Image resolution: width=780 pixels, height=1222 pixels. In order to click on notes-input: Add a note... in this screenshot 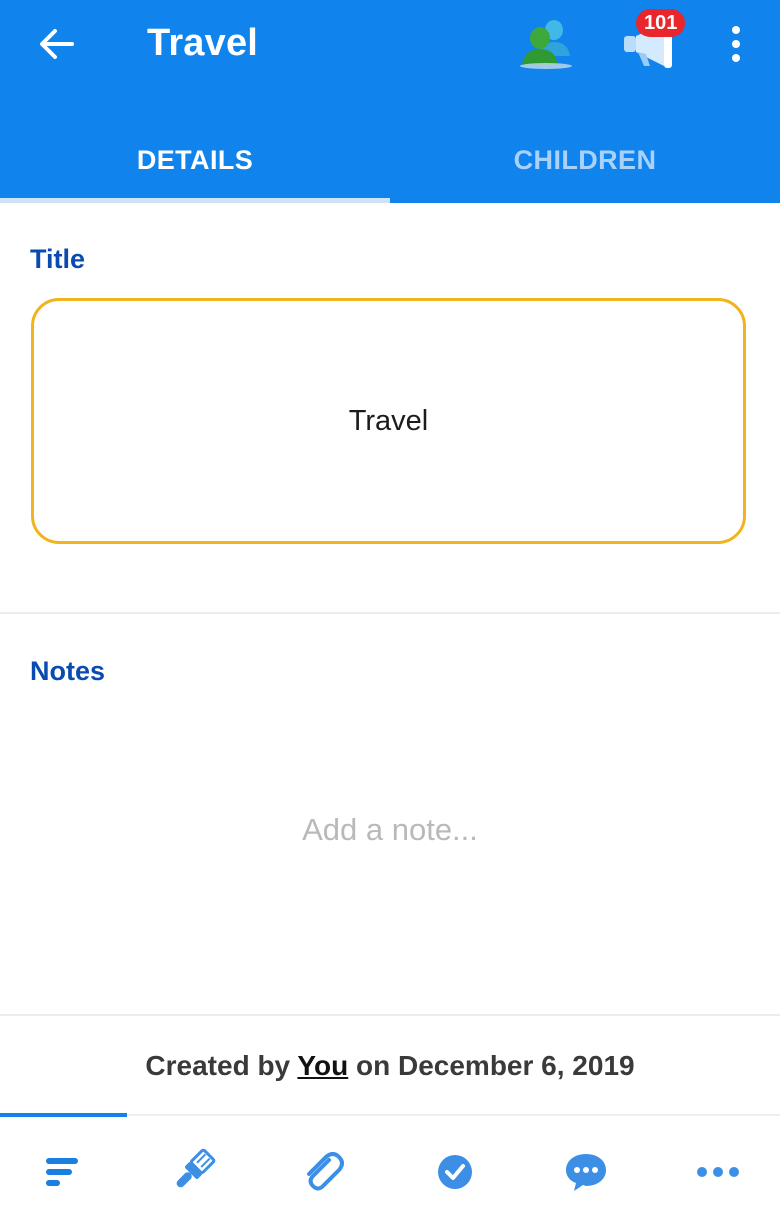, I will do `click(390, 830)`.